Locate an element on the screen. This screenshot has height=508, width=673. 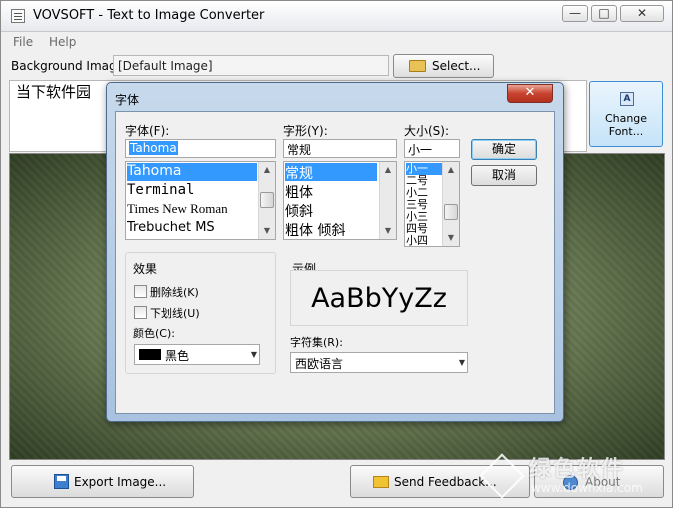
color-value: 黑色 is located at coordinates (177, 356).